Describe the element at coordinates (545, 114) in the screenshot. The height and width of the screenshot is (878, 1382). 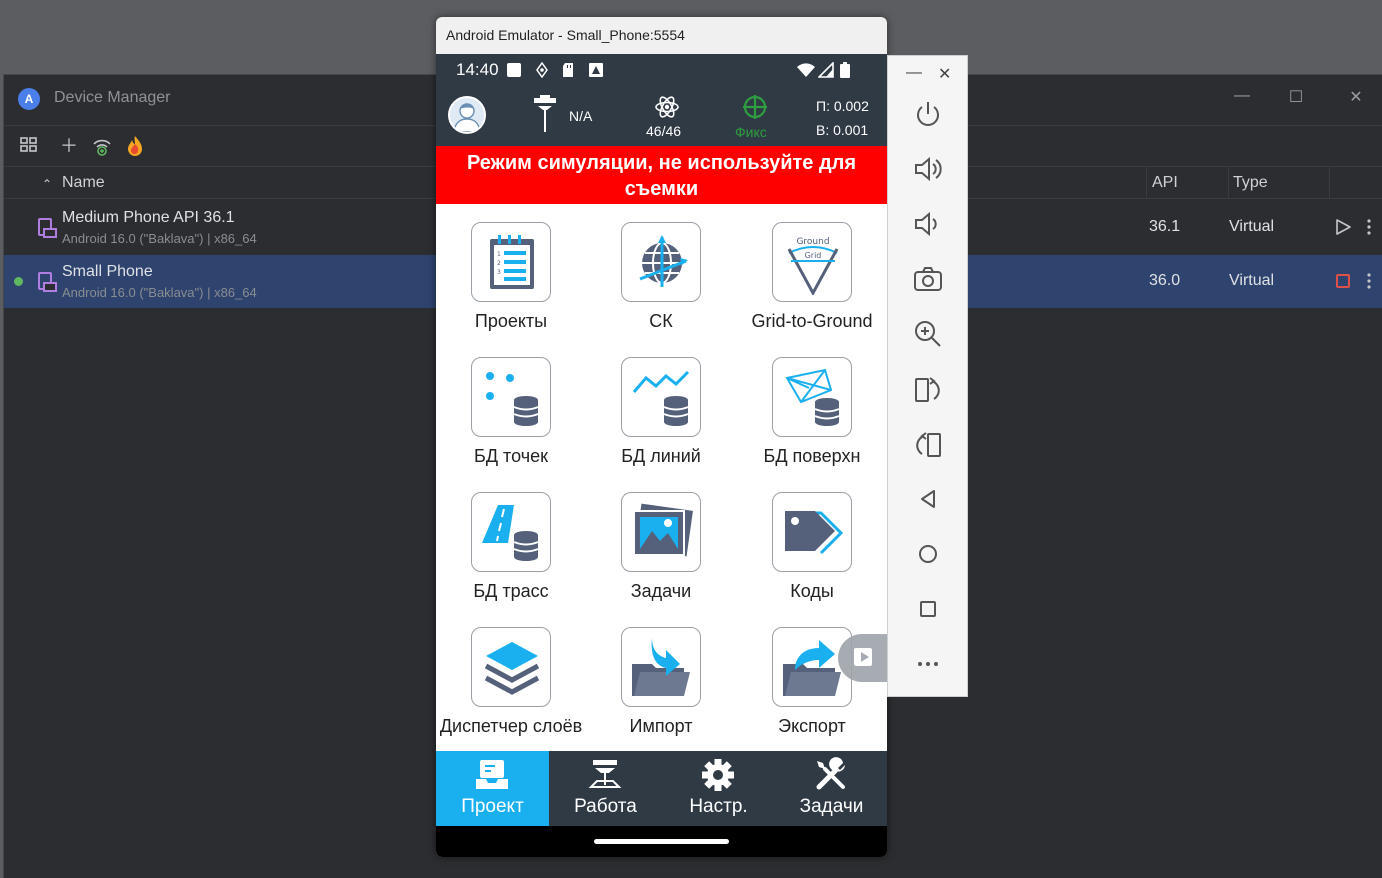
I see `gnss-receiver-icon` at that location.